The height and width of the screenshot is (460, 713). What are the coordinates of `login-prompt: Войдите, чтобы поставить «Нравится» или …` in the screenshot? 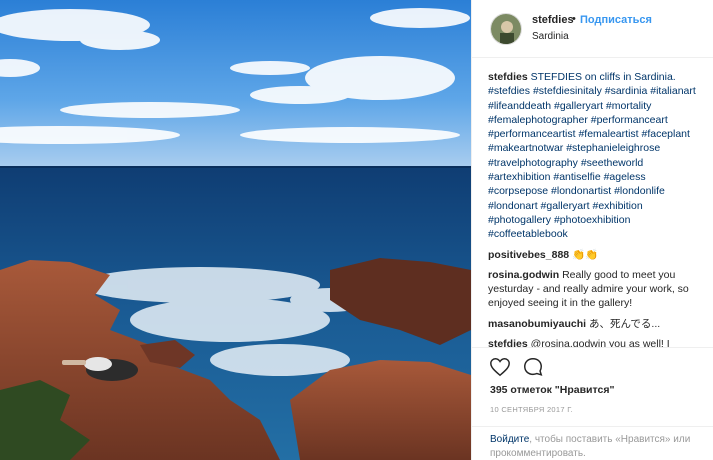 It's located at (592, 443).